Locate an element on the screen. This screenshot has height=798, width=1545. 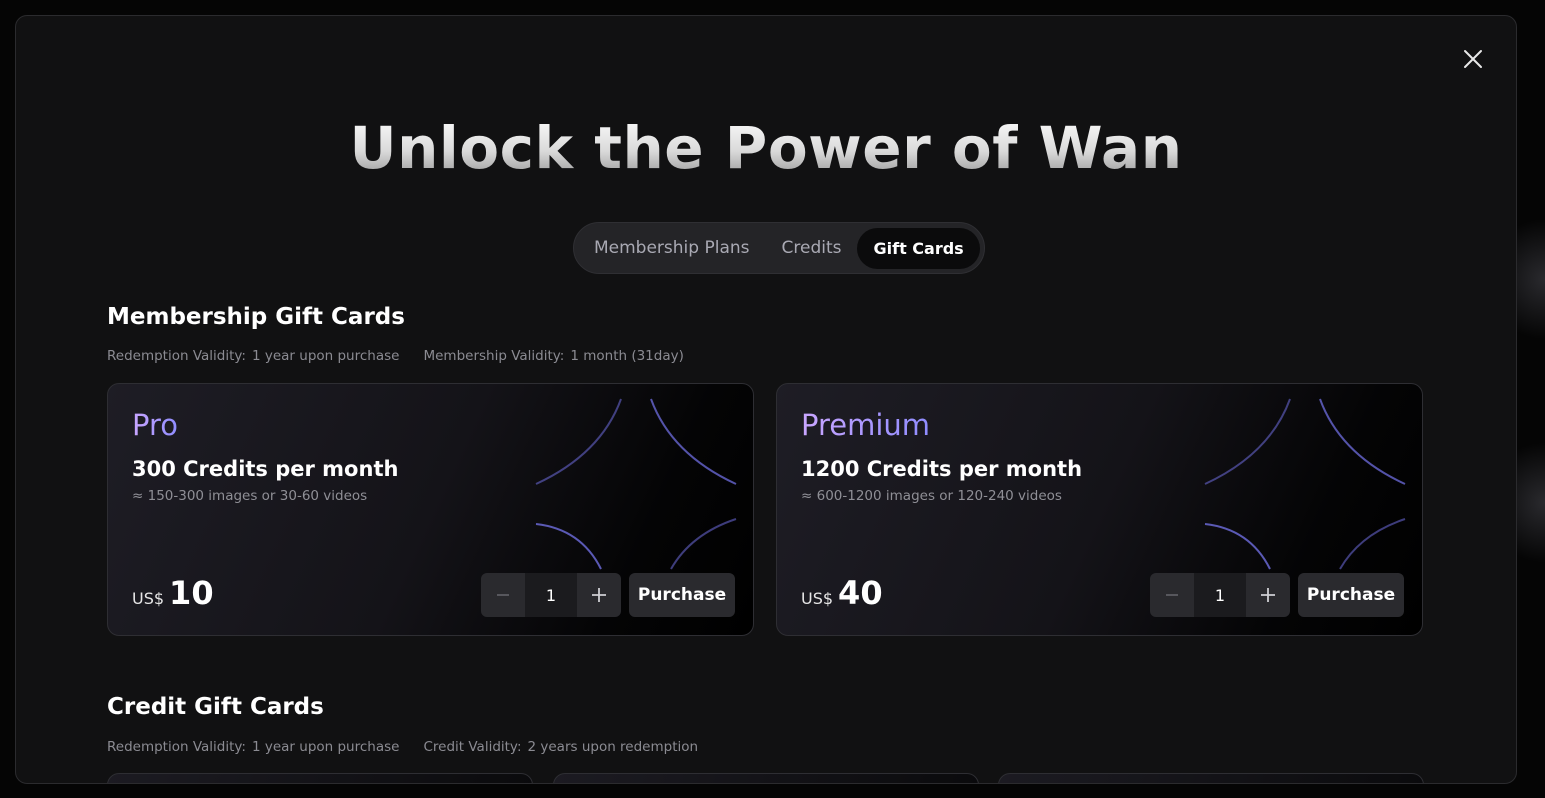
plan-tabs: Membership Plans Credits Gift Cards is located at coordinates (779, 248).